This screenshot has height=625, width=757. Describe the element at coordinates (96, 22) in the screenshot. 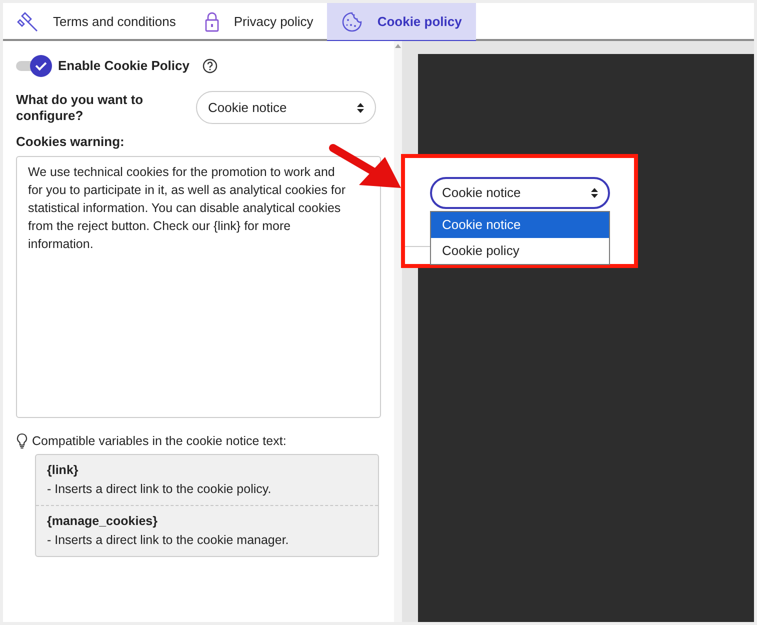

I see `tab: Terms and conditions` at that location.